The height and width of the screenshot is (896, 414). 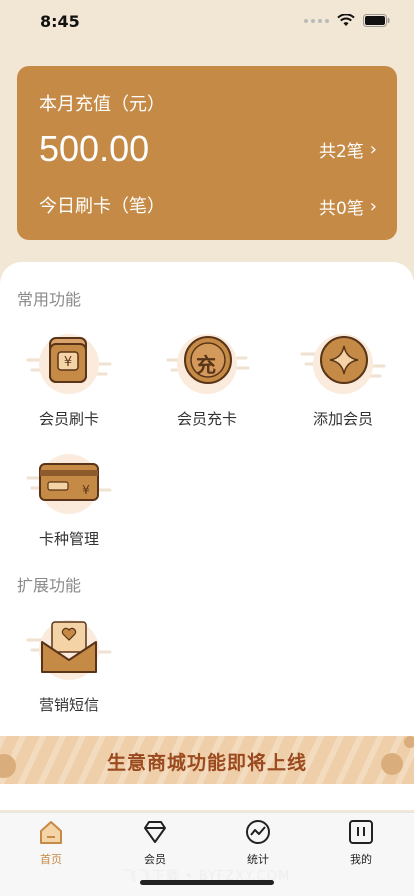 I want to click on member-recharge-label: 会员充卡, so click(x=206, y=419).